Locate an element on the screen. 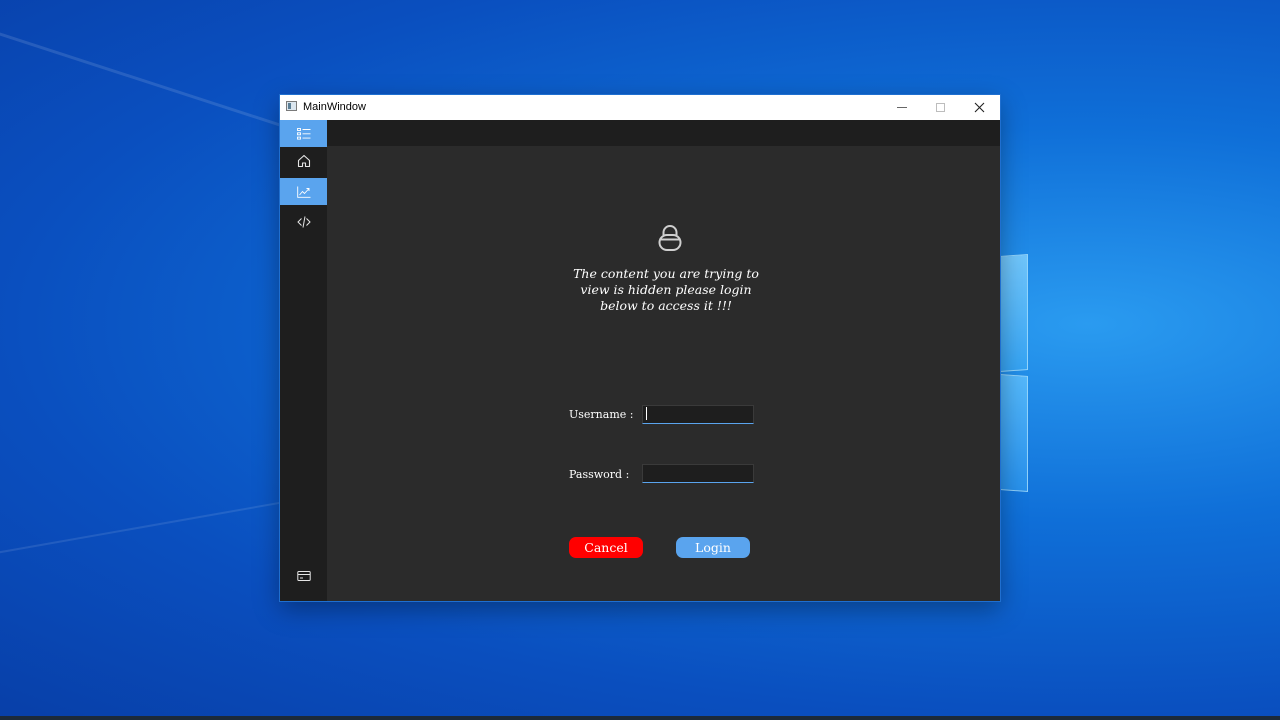  sidebar-item-home is located at coordinates (303, 160).